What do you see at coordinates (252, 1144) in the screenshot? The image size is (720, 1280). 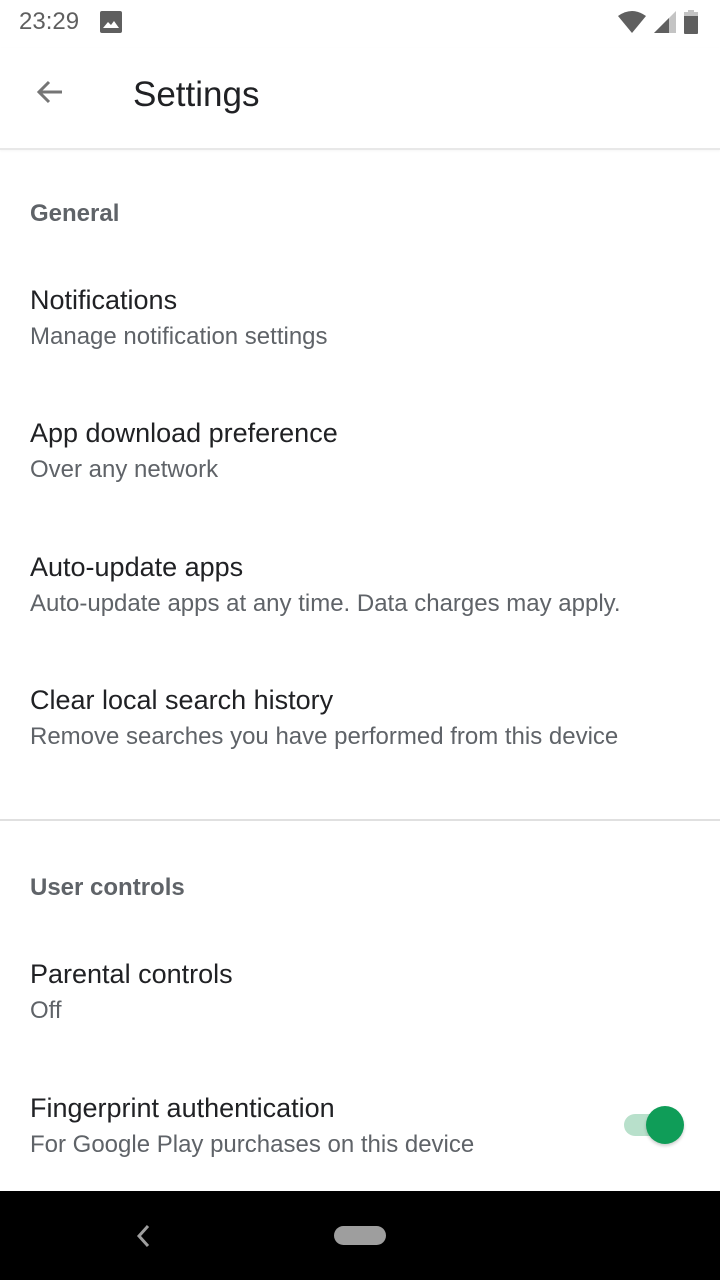 I see `setting-subtitle: For Google Play purchases on this device` at bounding box center [252, 1144].